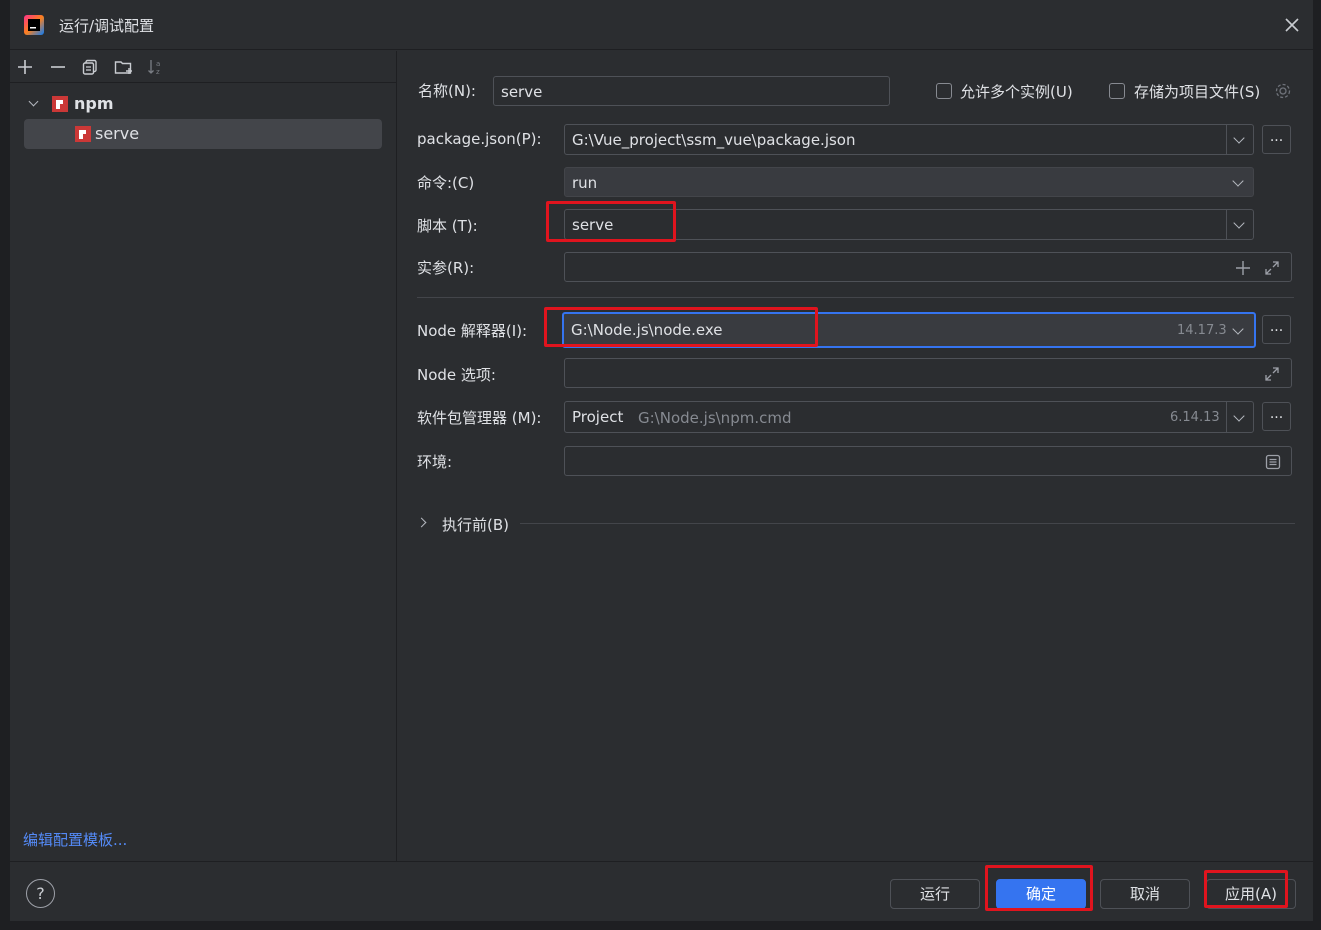  I want to click on tree-item-label: serve, so click(117, 133).